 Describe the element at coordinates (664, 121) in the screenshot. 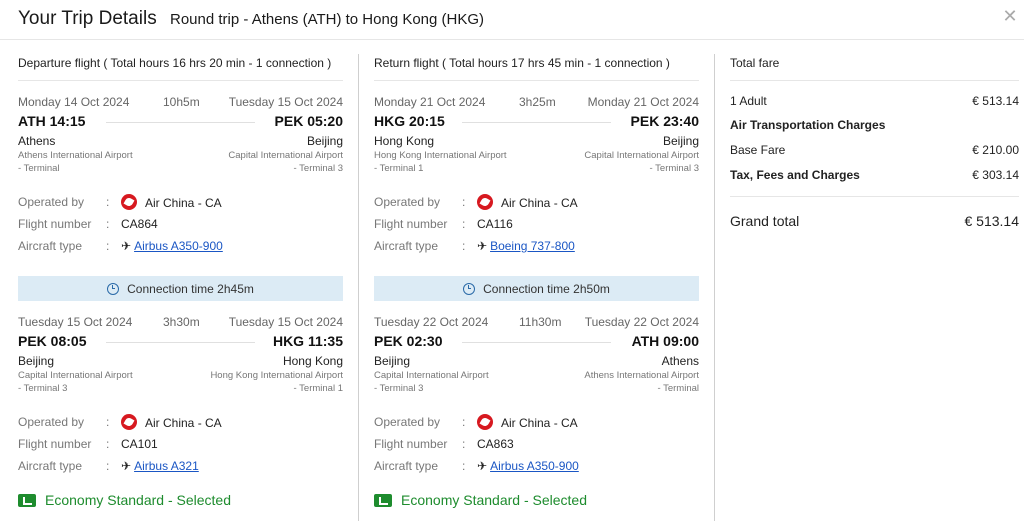

I see `arrival-time: PEK 23:40` at that location.